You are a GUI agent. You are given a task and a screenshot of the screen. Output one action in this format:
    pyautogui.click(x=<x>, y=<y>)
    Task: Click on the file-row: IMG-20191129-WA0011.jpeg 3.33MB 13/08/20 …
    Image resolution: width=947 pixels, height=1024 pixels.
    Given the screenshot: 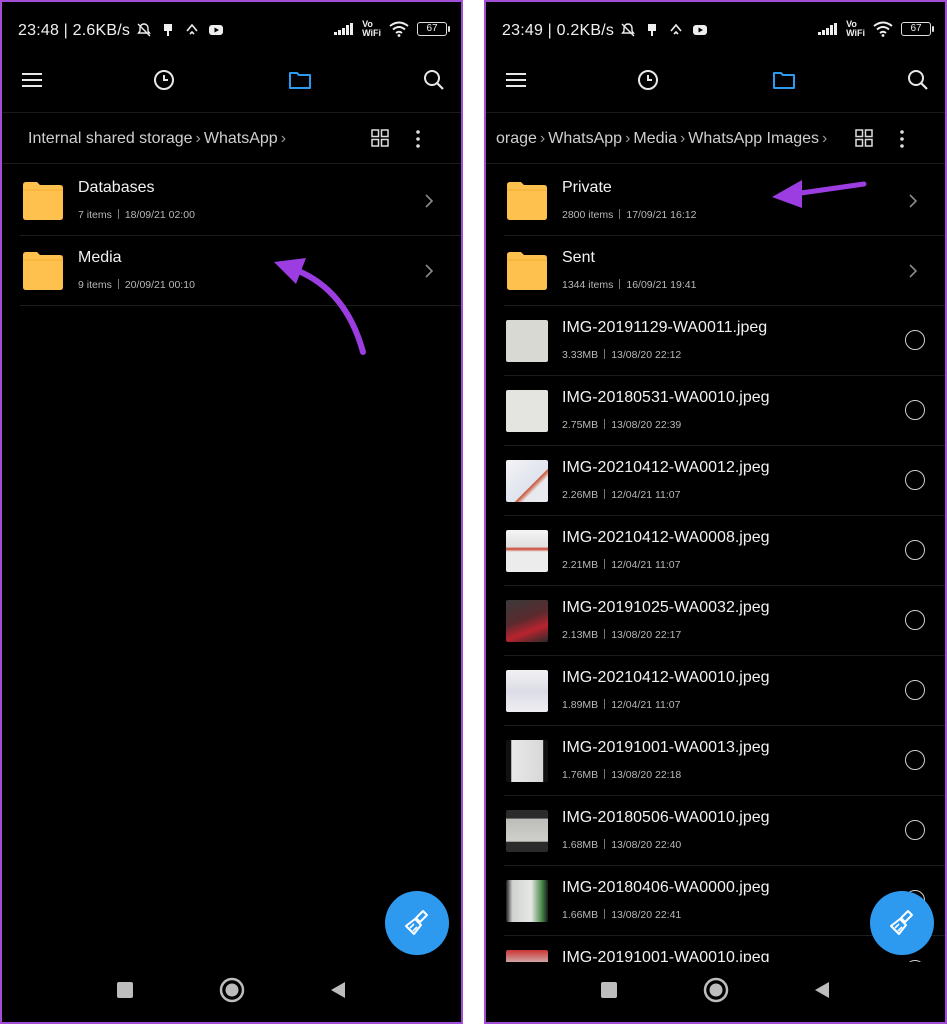 What is the action you would take?
    pyautogui.click(x=724, y=341)
    